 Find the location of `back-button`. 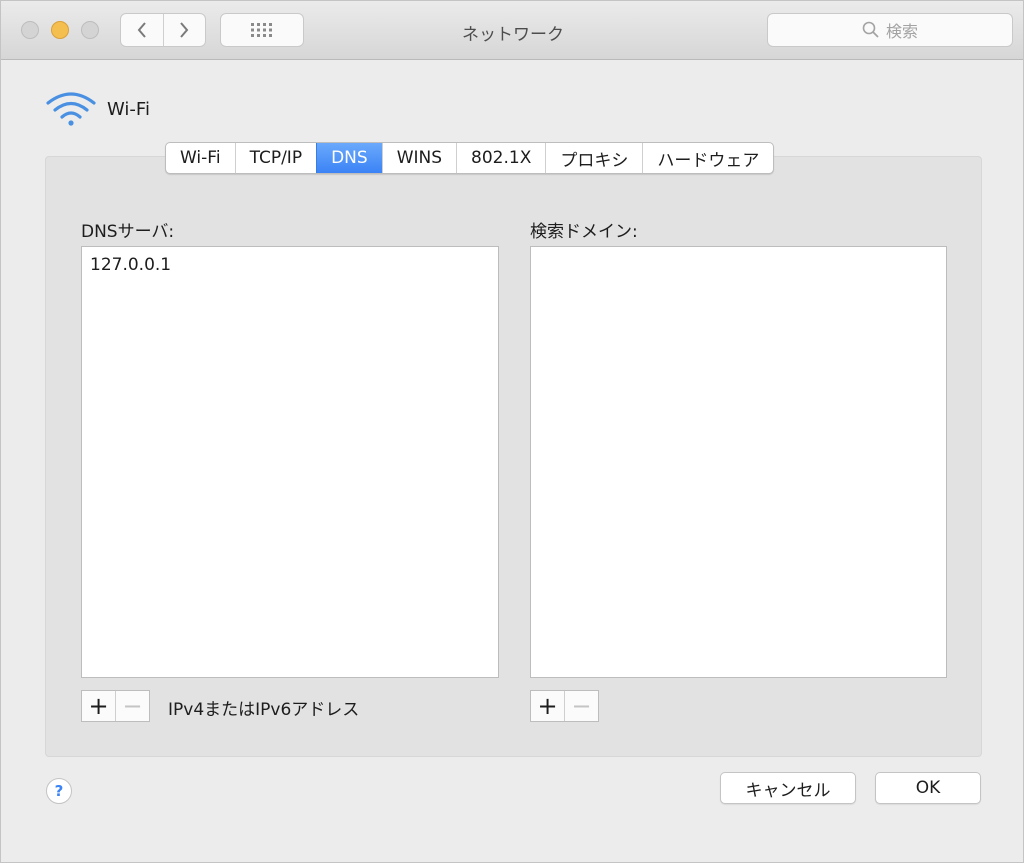

back-button is located at coordinates (142, 30).